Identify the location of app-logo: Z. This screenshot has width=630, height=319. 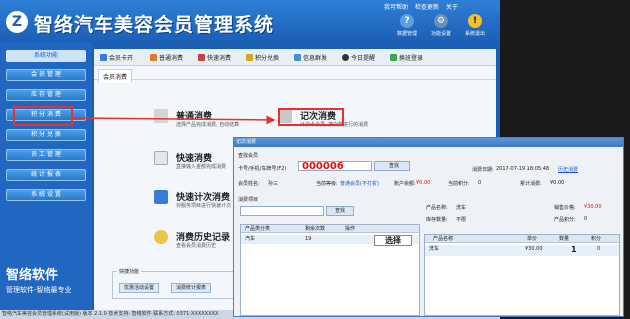
(17, 22).